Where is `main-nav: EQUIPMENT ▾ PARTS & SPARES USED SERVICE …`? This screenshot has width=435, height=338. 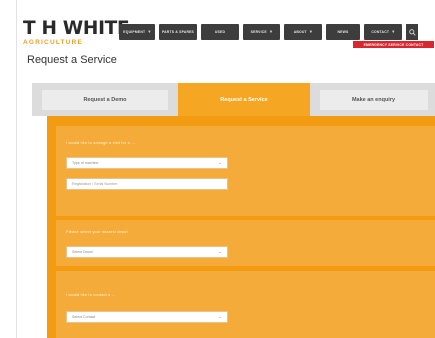 main-nav: EQUIPMENT ▾ PARTS & SPARES USED SERVICE … is located at coordinates (268, 32).